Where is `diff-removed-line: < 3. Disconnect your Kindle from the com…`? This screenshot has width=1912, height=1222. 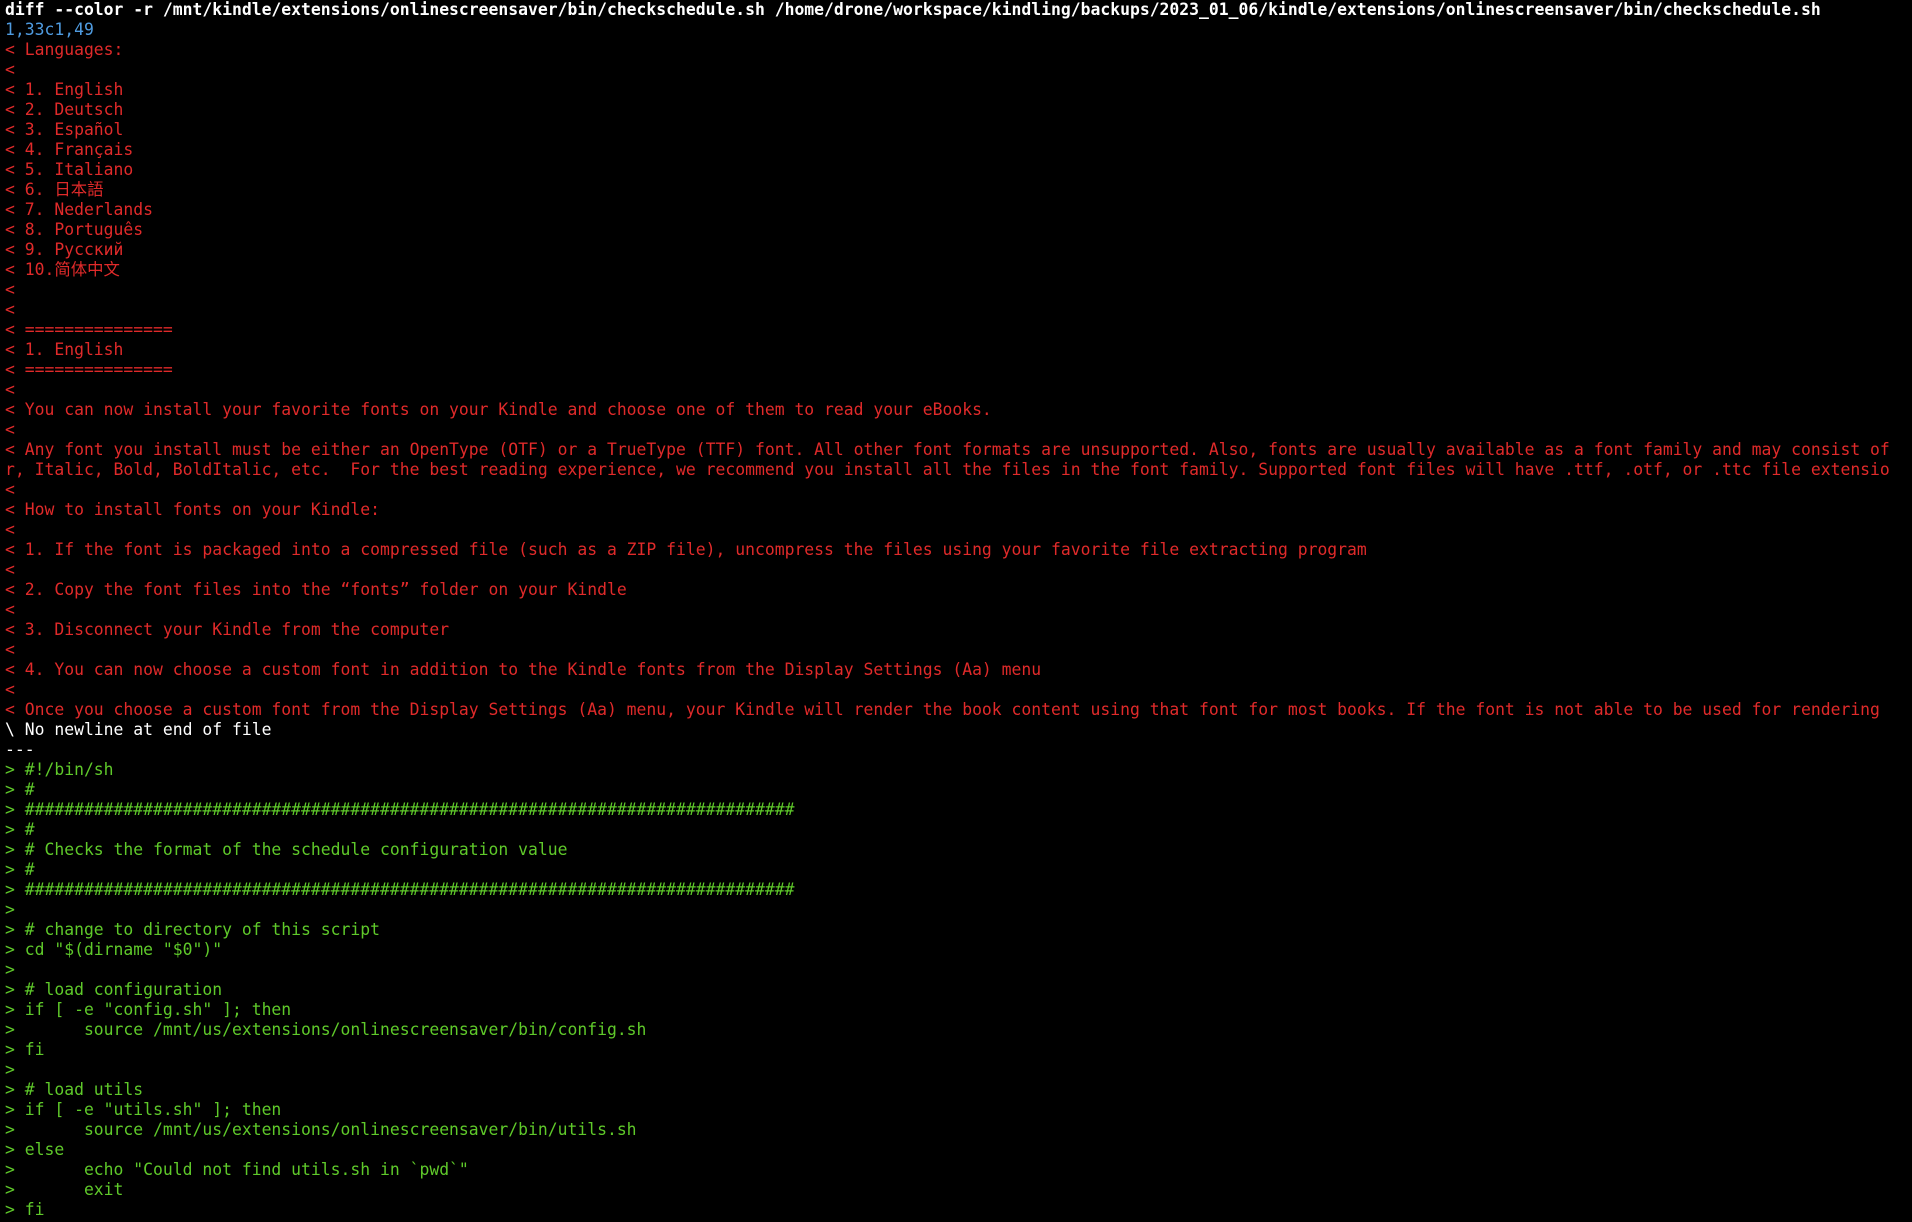 diff-removed-line: < 3. Disconnect your Kindle from the com… is located at coordinates (227, 629).